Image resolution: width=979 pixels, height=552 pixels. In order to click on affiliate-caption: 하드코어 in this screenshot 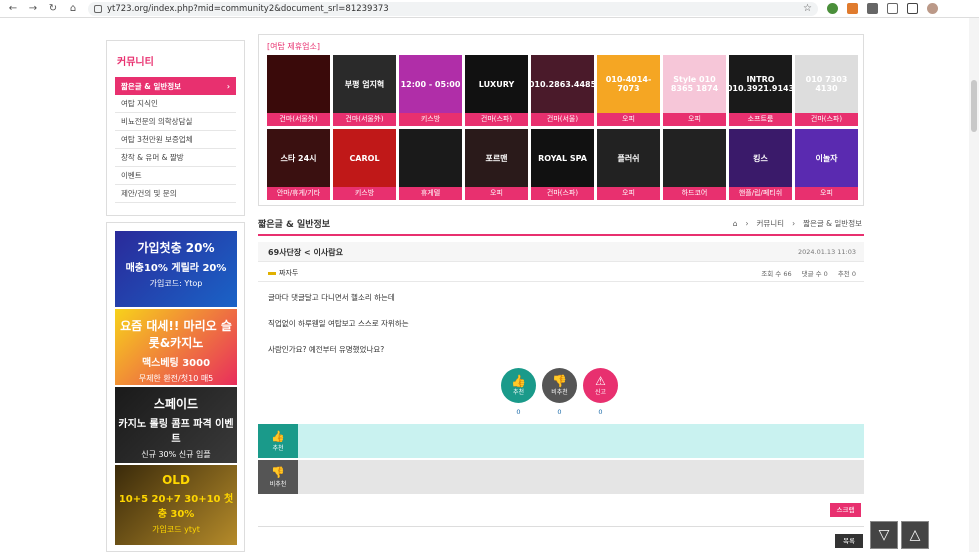, I will do `click(694, 193)`.